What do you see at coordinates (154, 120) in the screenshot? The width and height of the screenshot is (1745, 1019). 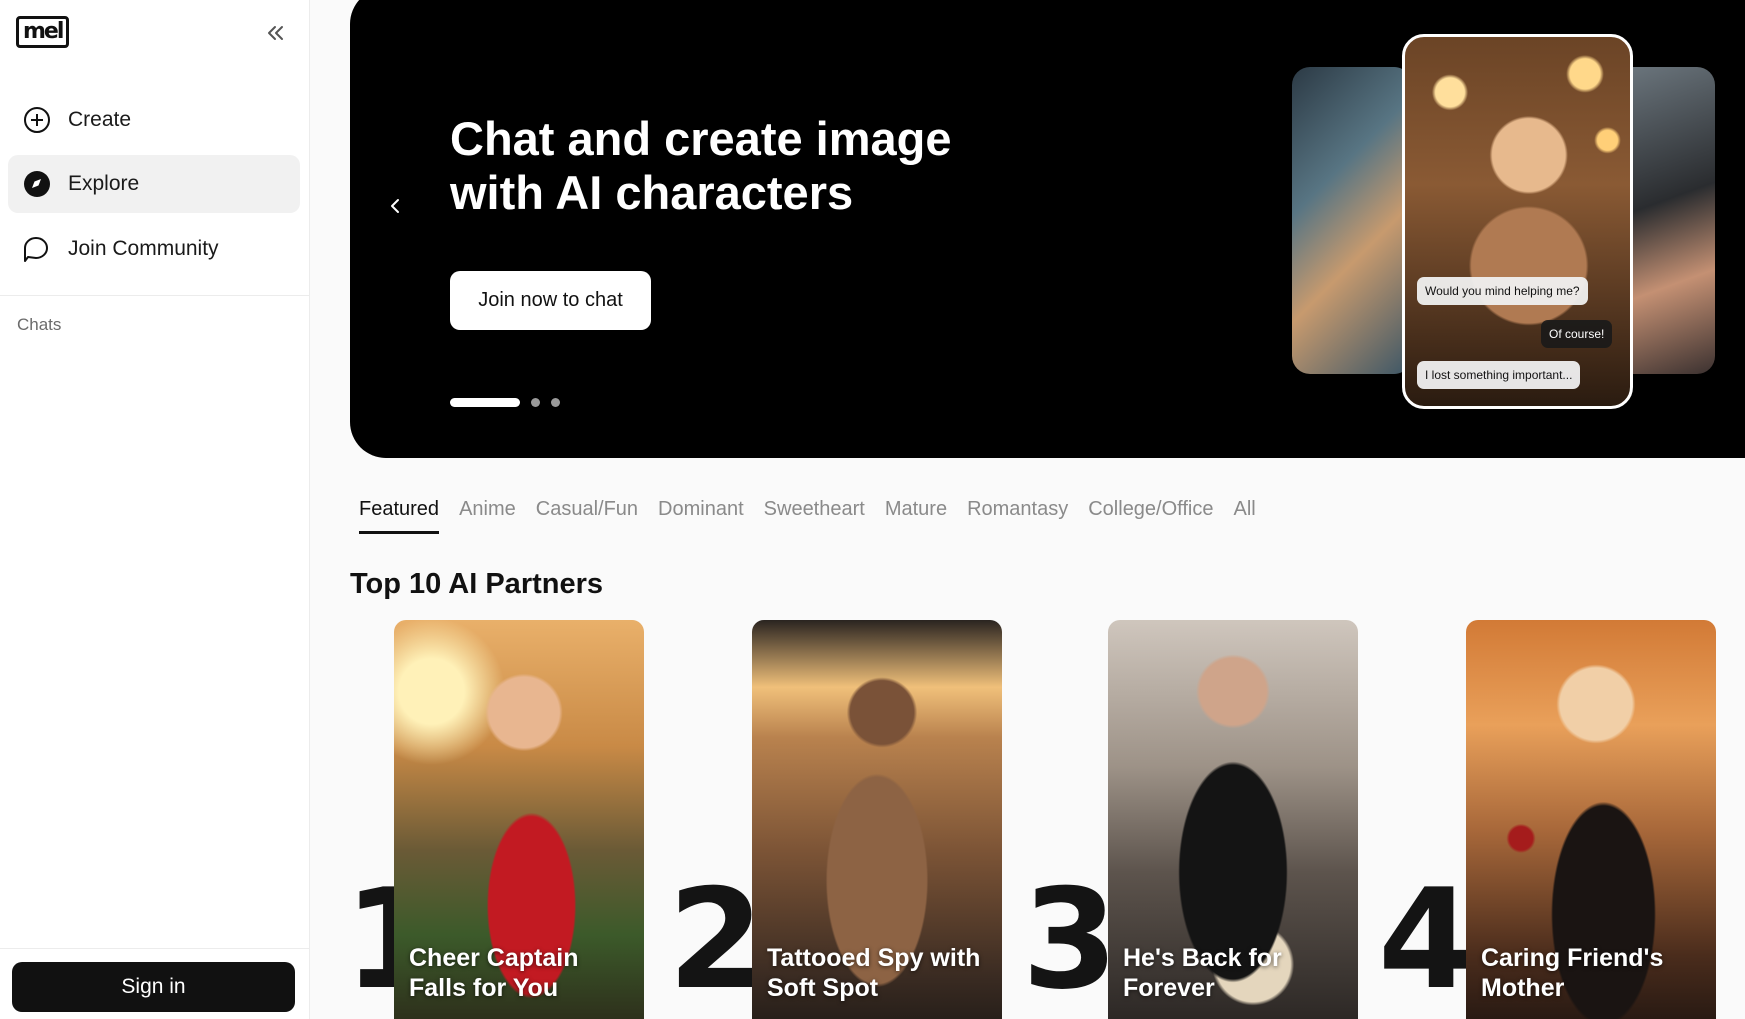 I see `sidebar-item-create: Create` at bounding box center [154, 120].